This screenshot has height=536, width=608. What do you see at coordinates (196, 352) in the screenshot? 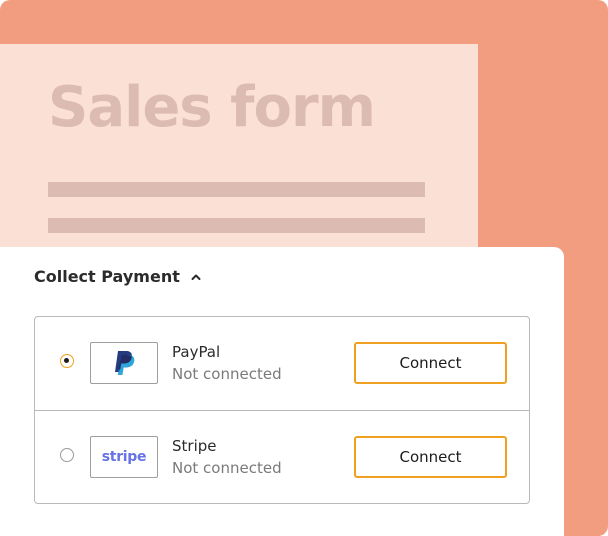
I see `provider-name: PayPal` at bounding box center [196, 352].